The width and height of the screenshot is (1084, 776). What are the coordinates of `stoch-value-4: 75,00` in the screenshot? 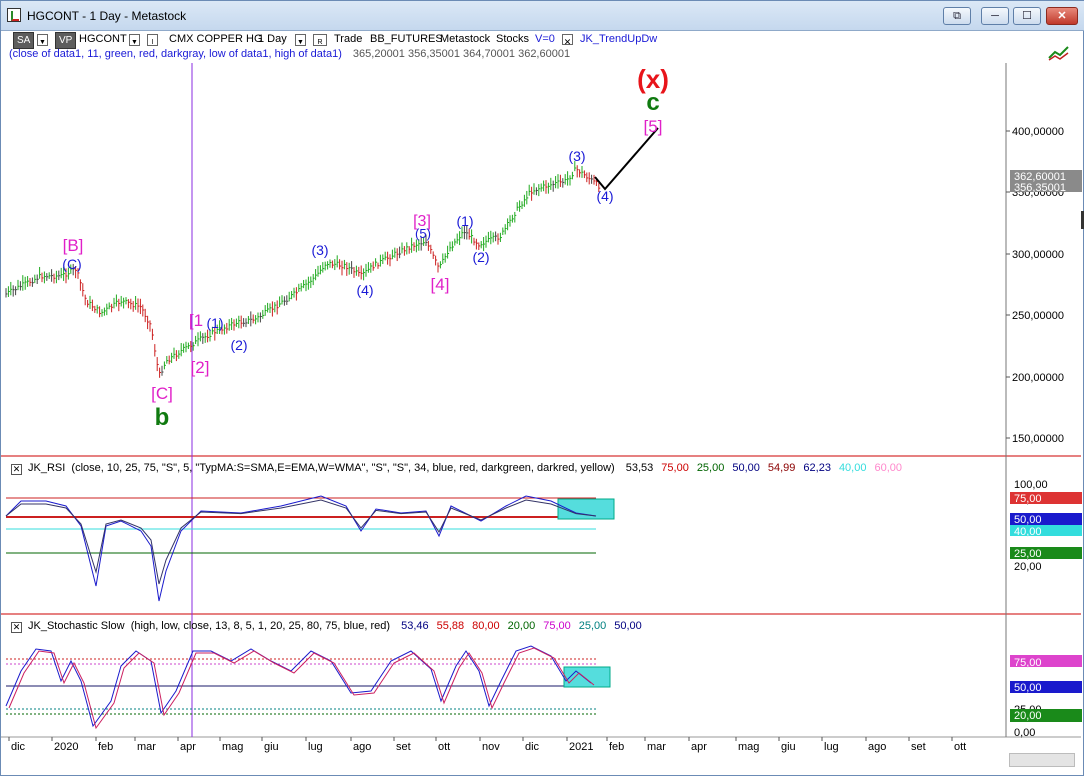 It's located at (557, 626).